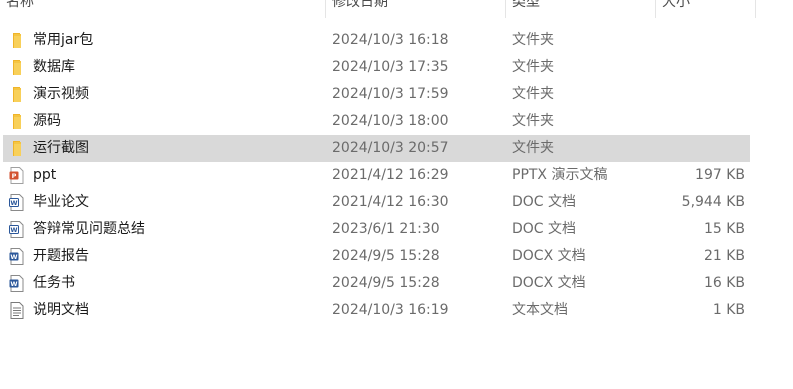 Image resolution: width=793 pixels, height=389 pixels. Describe the element at coordinates (724, 229) in the screenshot. I see `file-size: 15 KB` at that location.